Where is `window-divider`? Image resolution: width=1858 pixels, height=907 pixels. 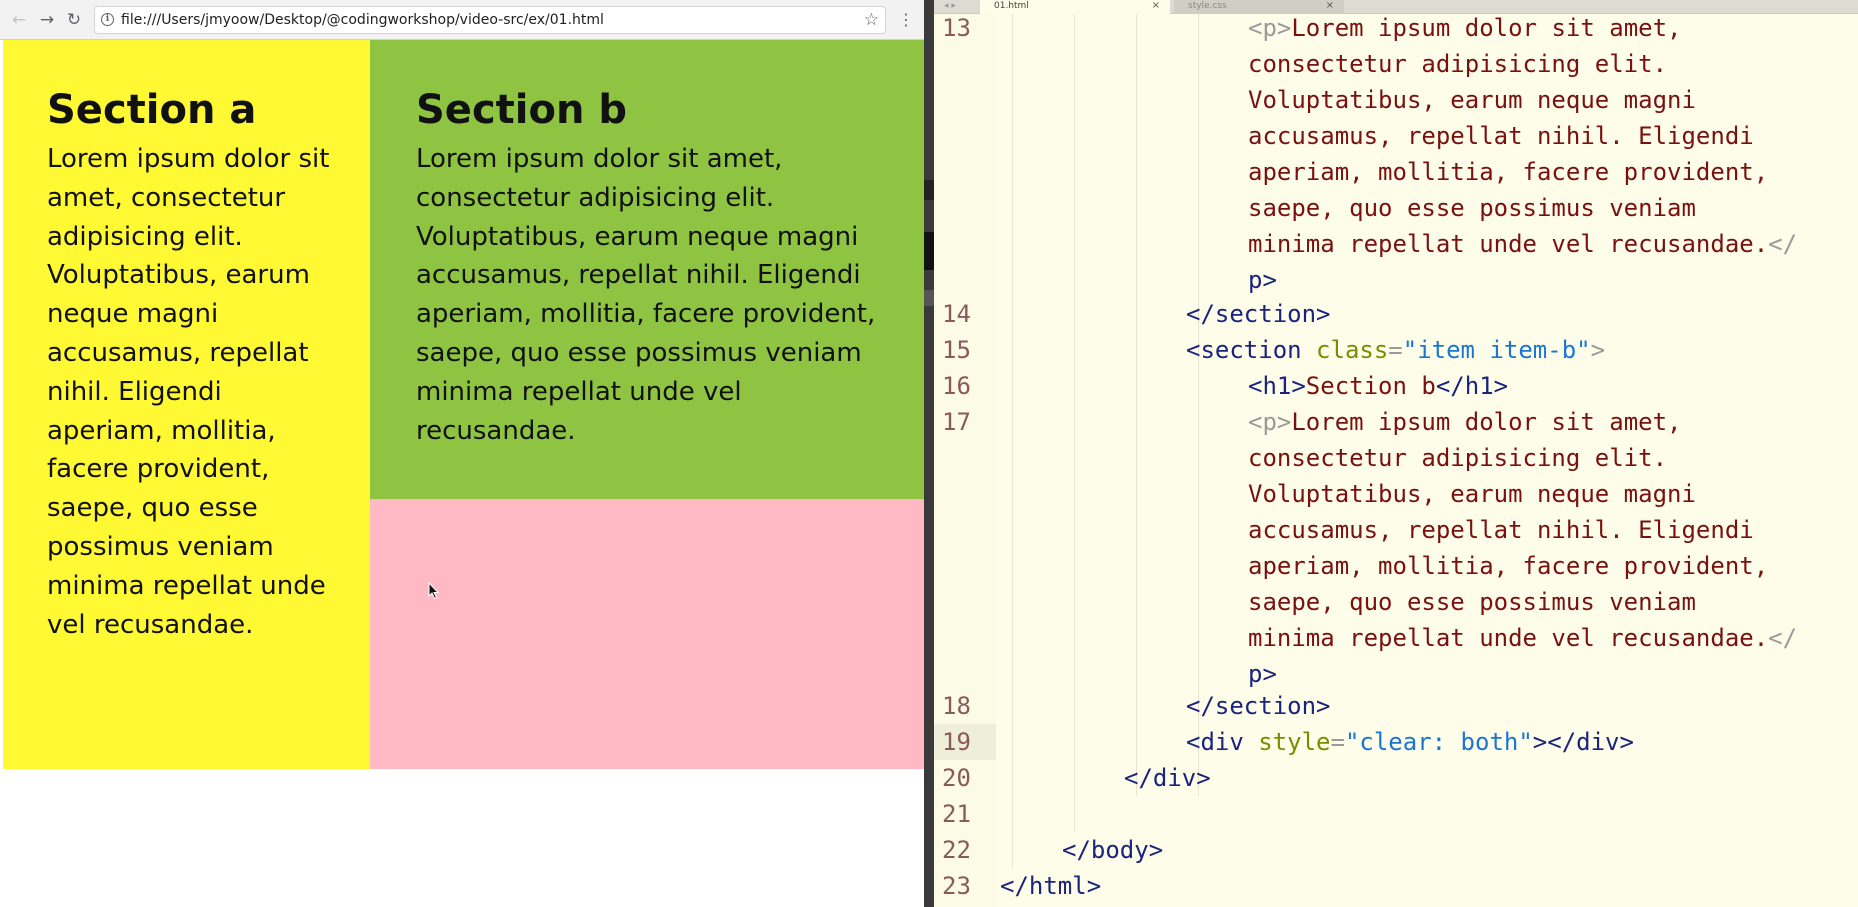
window-divider is located at coordinates (929, 453).